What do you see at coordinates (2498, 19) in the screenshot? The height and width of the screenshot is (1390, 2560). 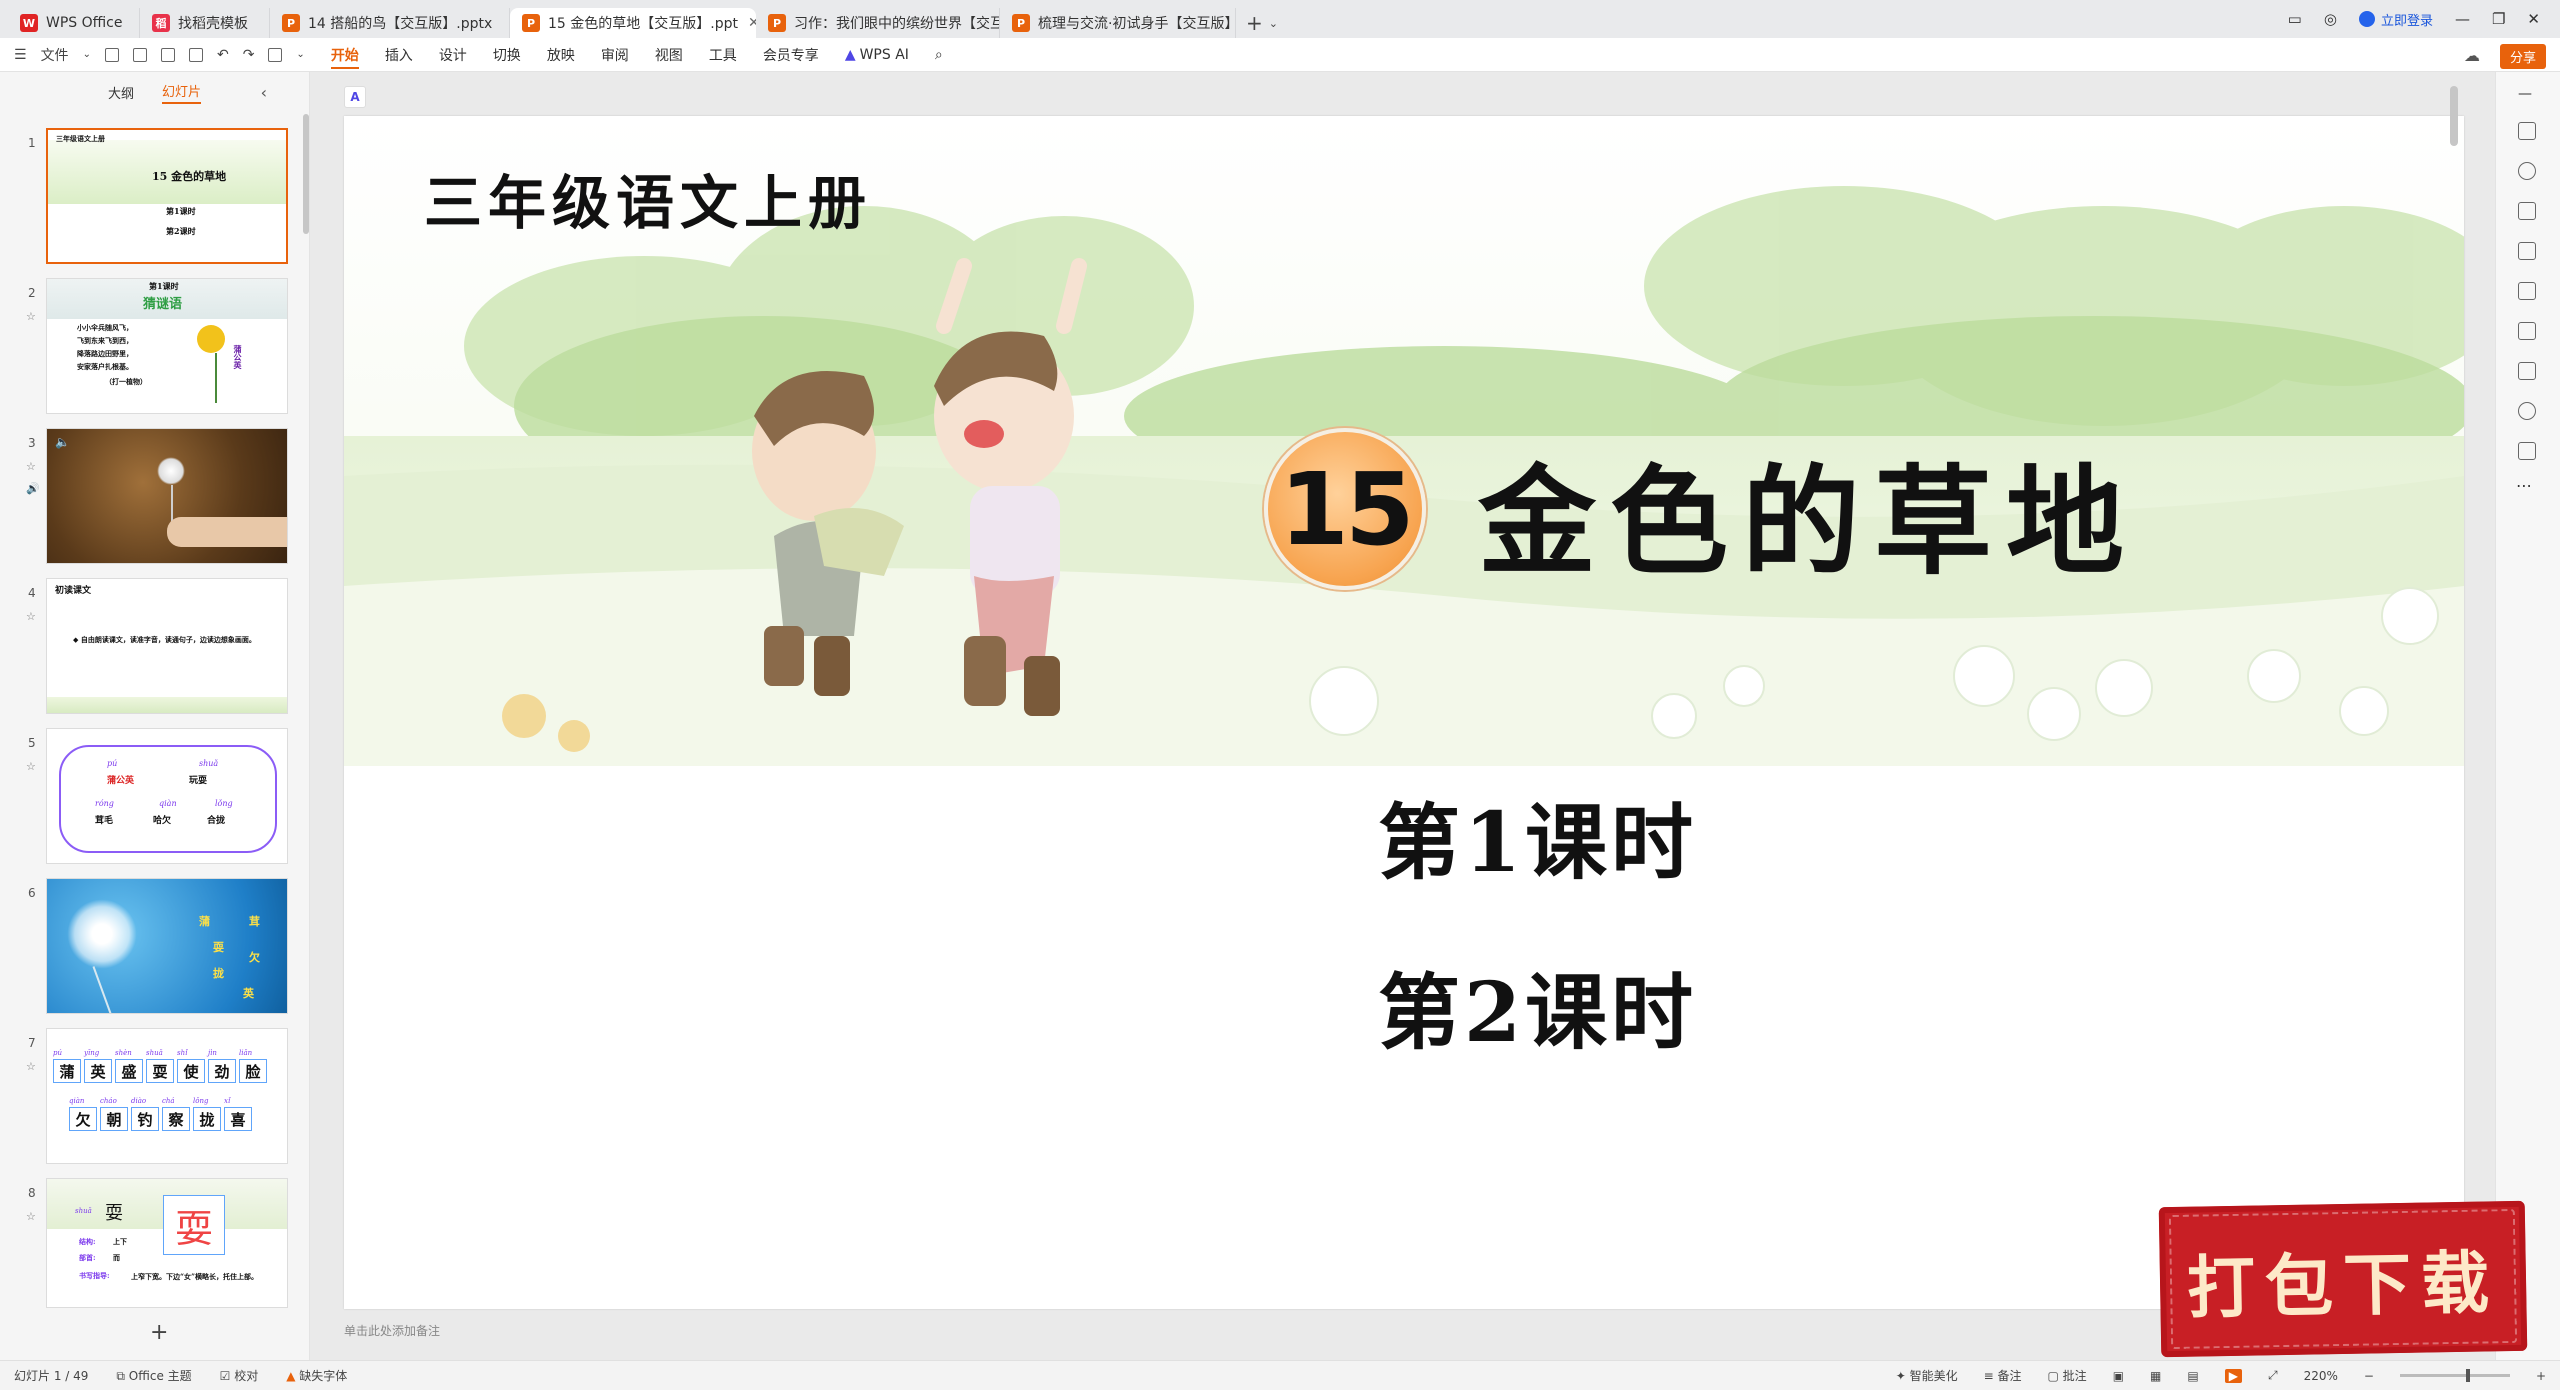 I see `restore-button: ❐` at bounding box center [2498, 19].